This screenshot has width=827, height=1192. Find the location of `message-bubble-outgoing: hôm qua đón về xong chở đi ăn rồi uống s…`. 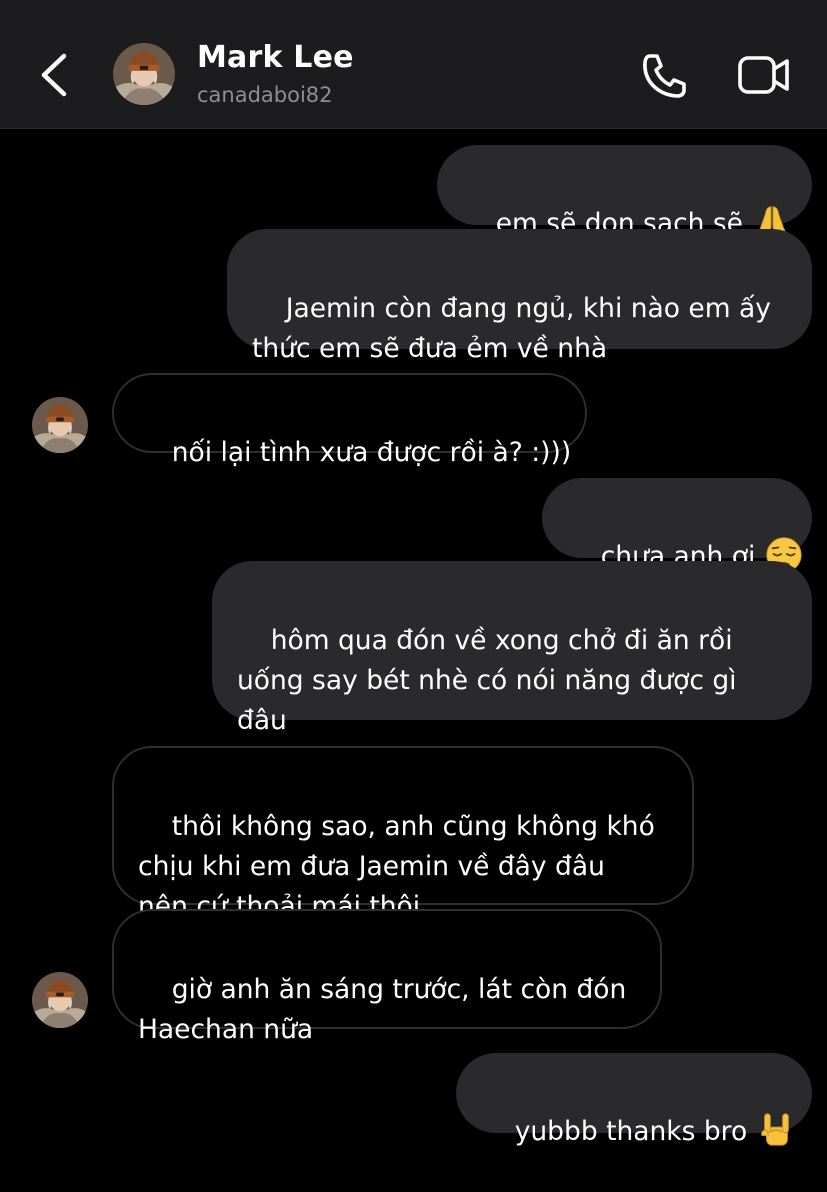

message-bubble-outgoing: hôm qua đón về xong chở đi ăn rồi uống s… is located at coordinates (512, 648).